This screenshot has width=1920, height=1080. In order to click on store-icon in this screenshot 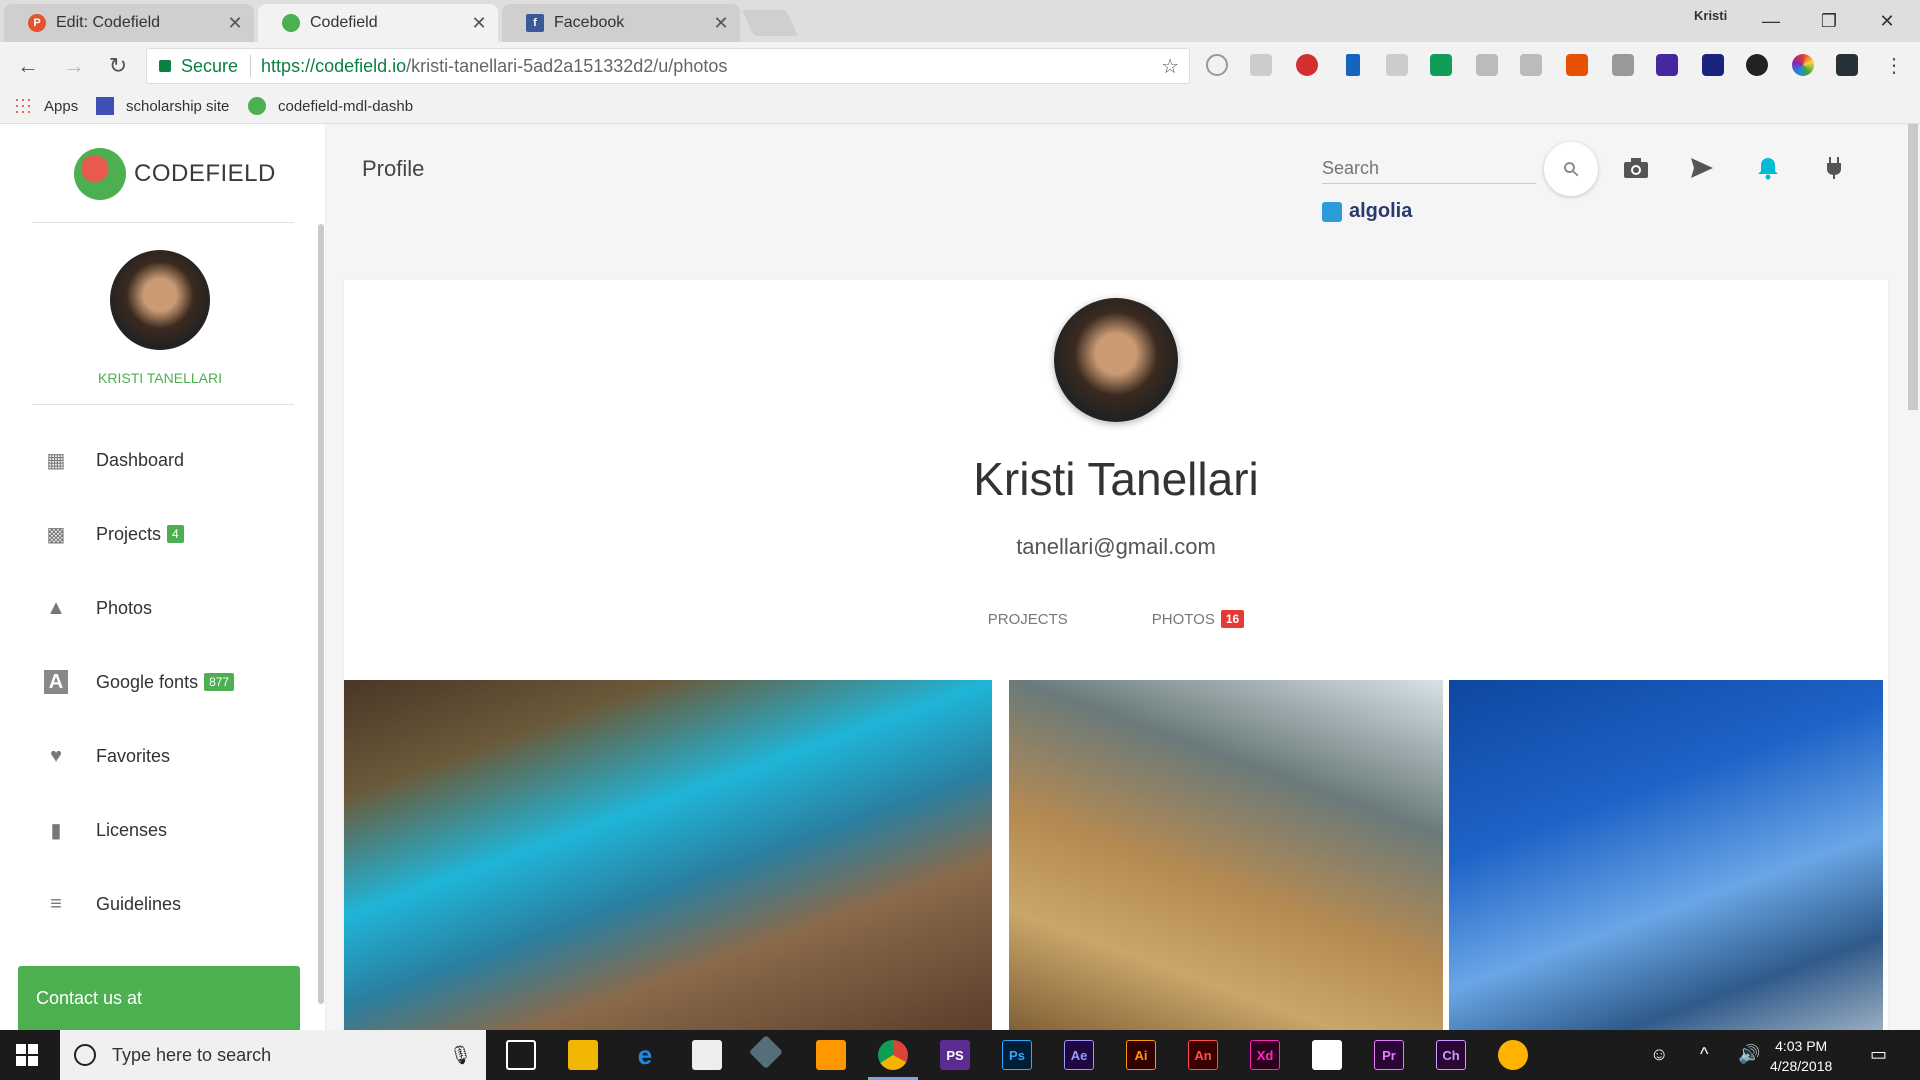, I will do `click(707, 1055)`.